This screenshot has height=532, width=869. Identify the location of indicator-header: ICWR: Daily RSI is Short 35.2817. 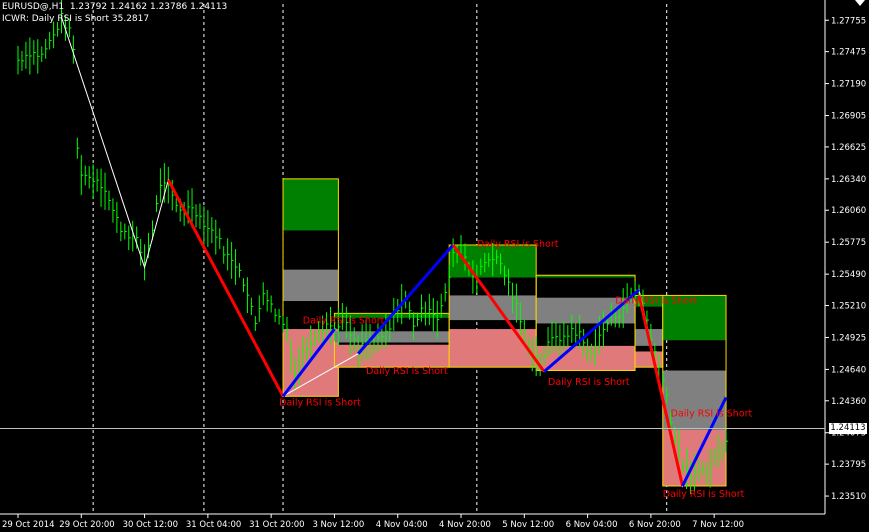
(76, 19).